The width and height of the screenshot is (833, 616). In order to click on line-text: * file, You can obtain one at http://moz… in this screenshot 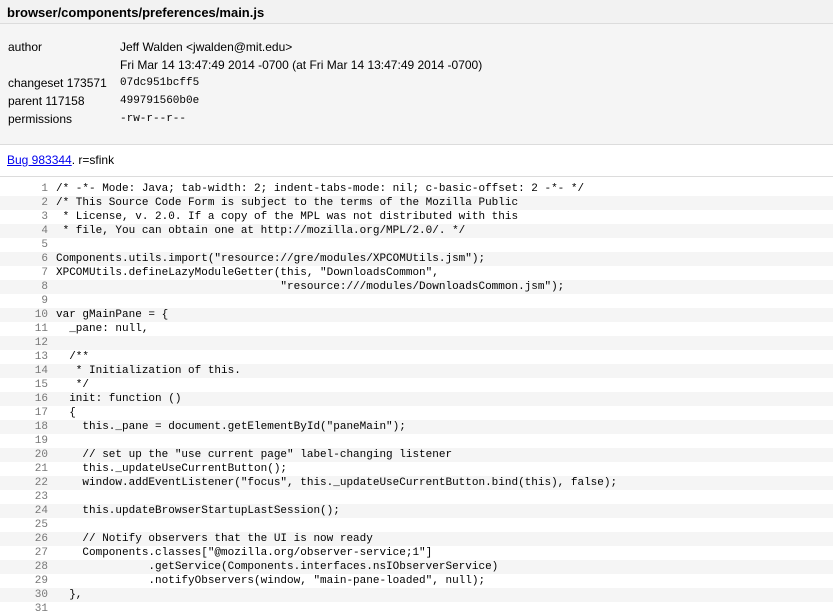, I will do `click(261, 231)`.